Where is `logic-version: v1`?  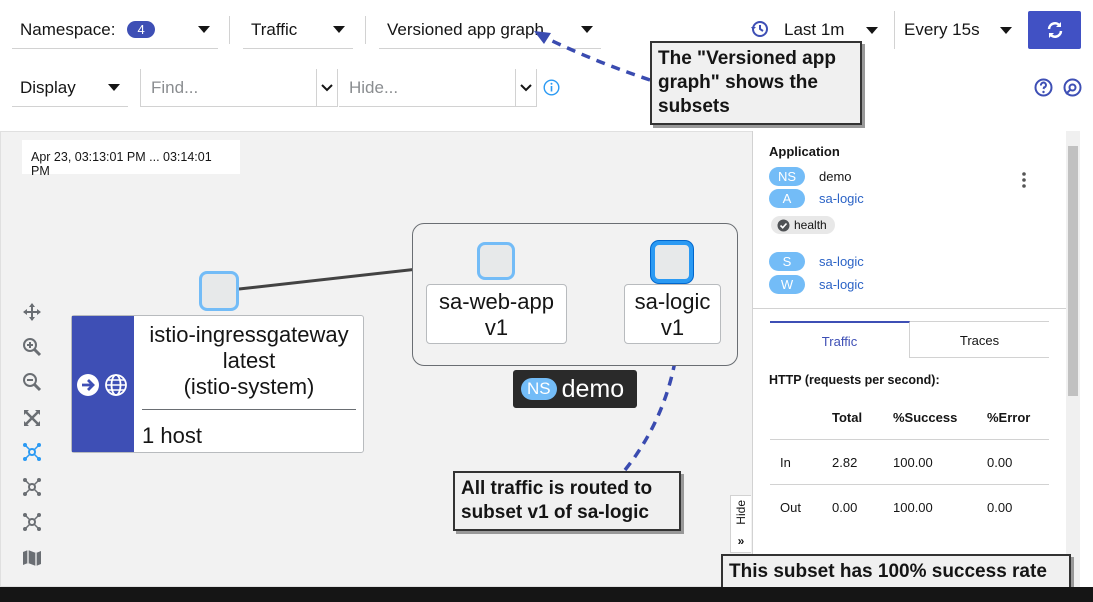 logic-version: v1 is located at coordinates (672, 327).